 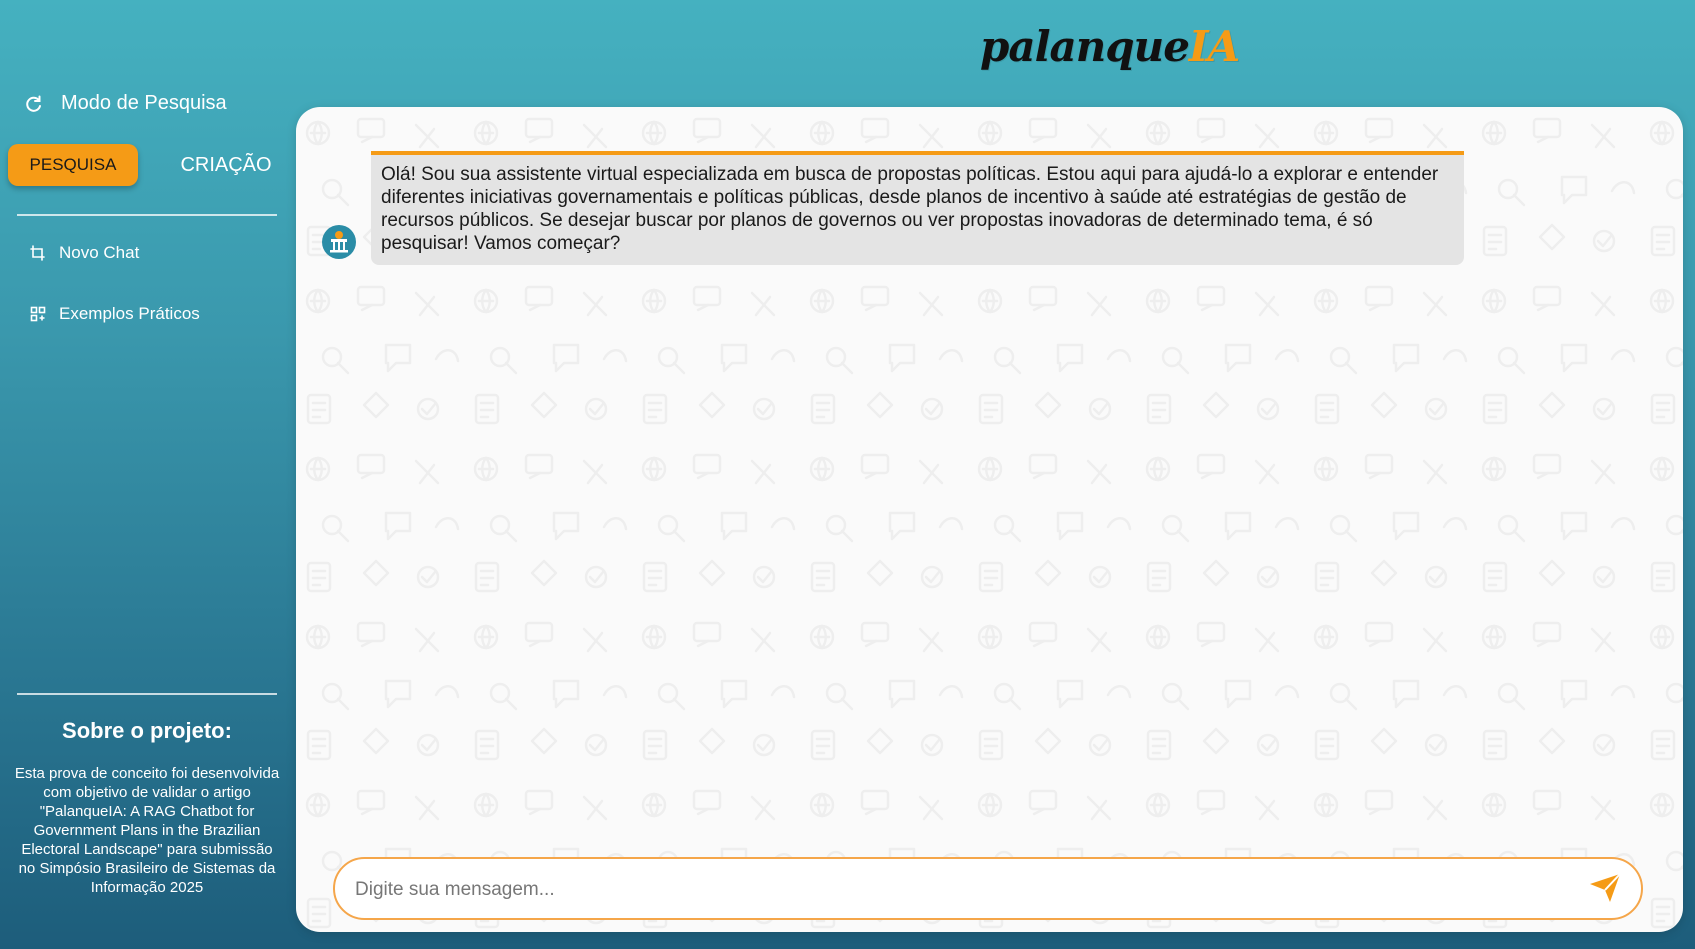 I want to click on send-button, so click(x=1605, y=888).